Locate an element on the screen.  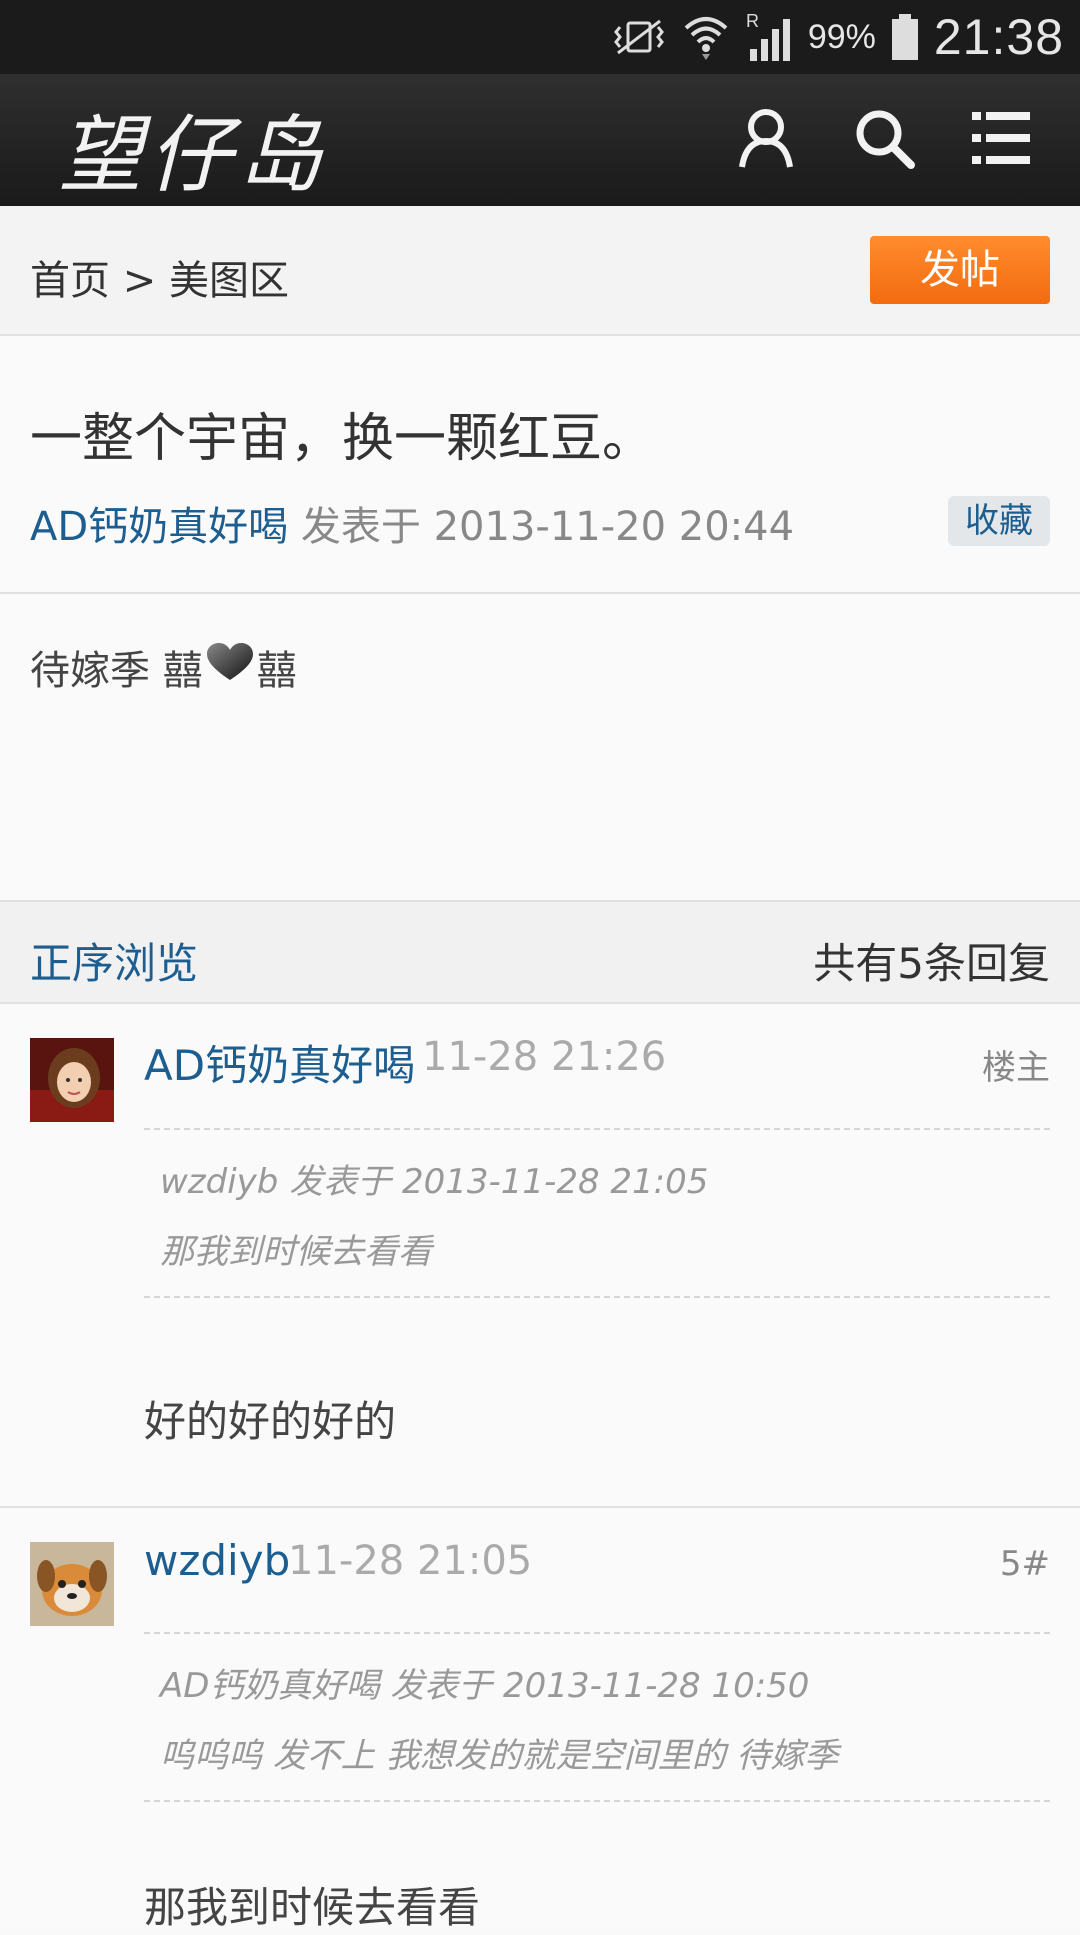
thread-meta: AD钙奶真好喝 发表于 2013-11-20 20:44 is located at coordinates (412, 523).